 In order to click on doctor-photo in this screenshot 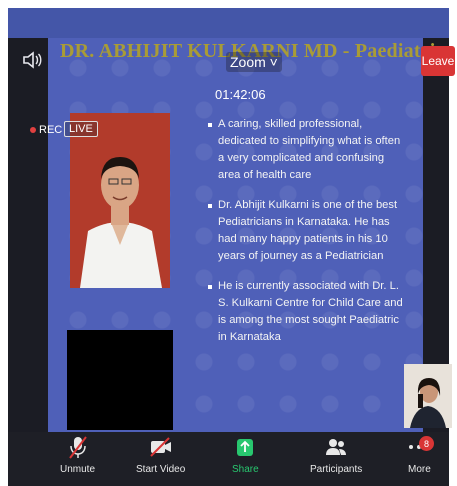, I will do `click(120, 200)`.